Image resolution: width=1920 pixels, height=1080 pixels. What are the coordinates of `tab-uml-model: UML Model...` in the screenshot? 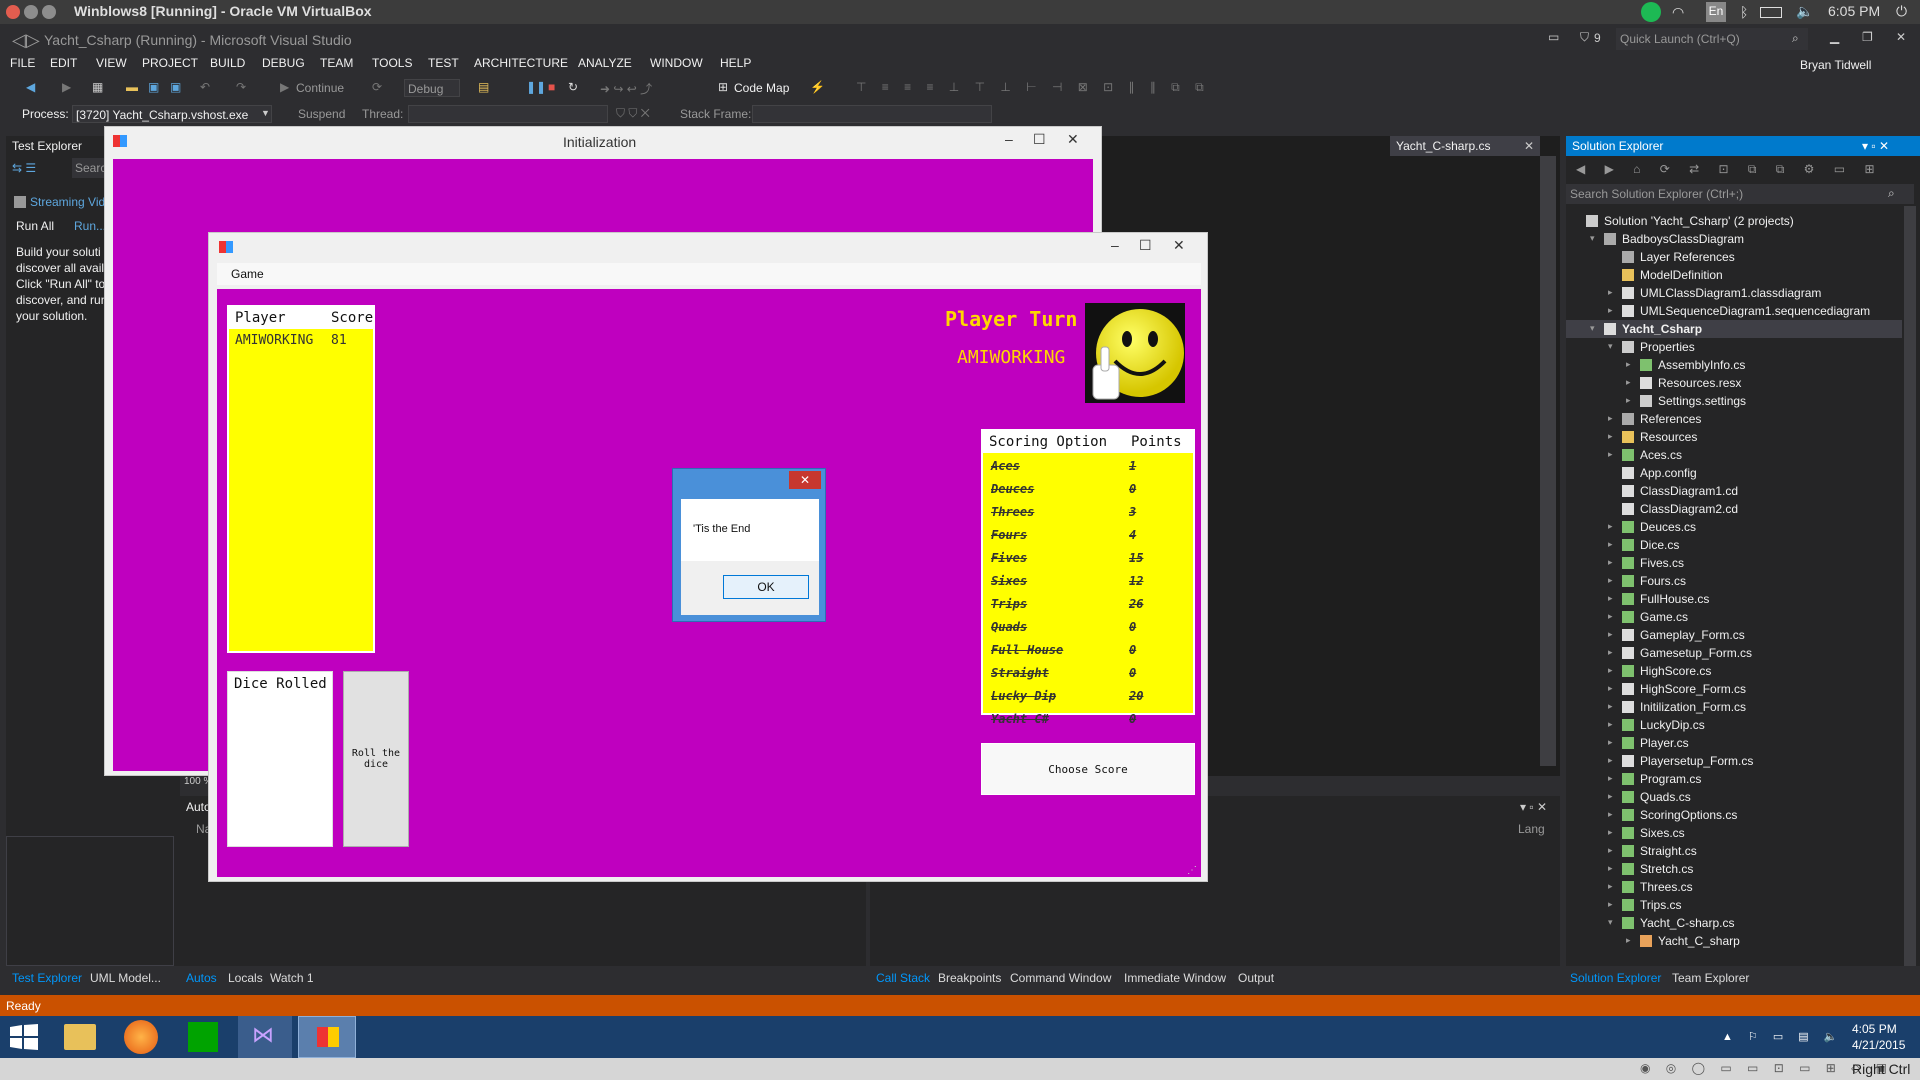 It's located at (125, 978).